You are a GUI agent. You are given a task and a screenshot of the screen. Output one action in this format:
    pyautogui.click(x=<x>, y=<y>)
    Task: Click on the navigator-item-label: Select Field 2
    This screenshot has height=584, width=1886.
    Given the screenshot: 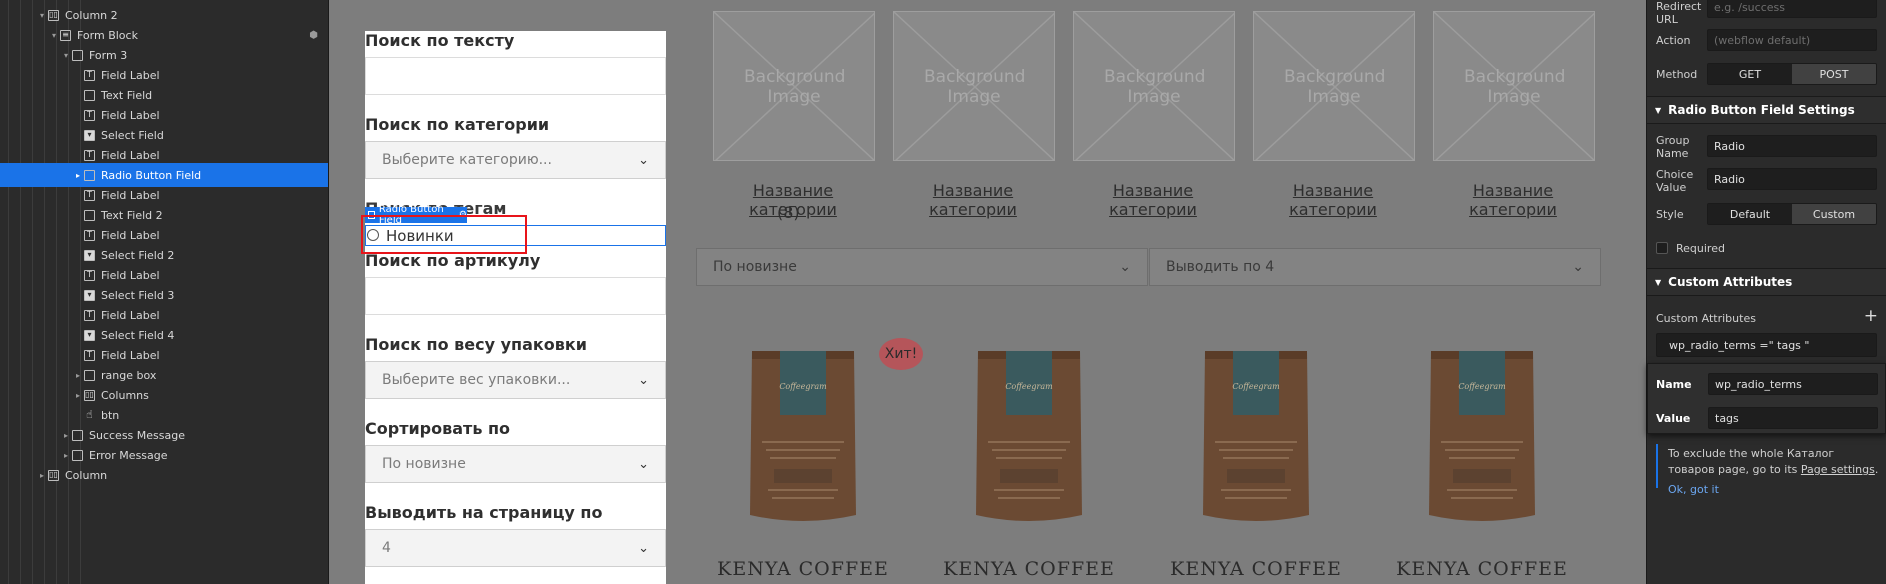 What is the action you would take?
    pyautogui.click(x=138, y=255)
    